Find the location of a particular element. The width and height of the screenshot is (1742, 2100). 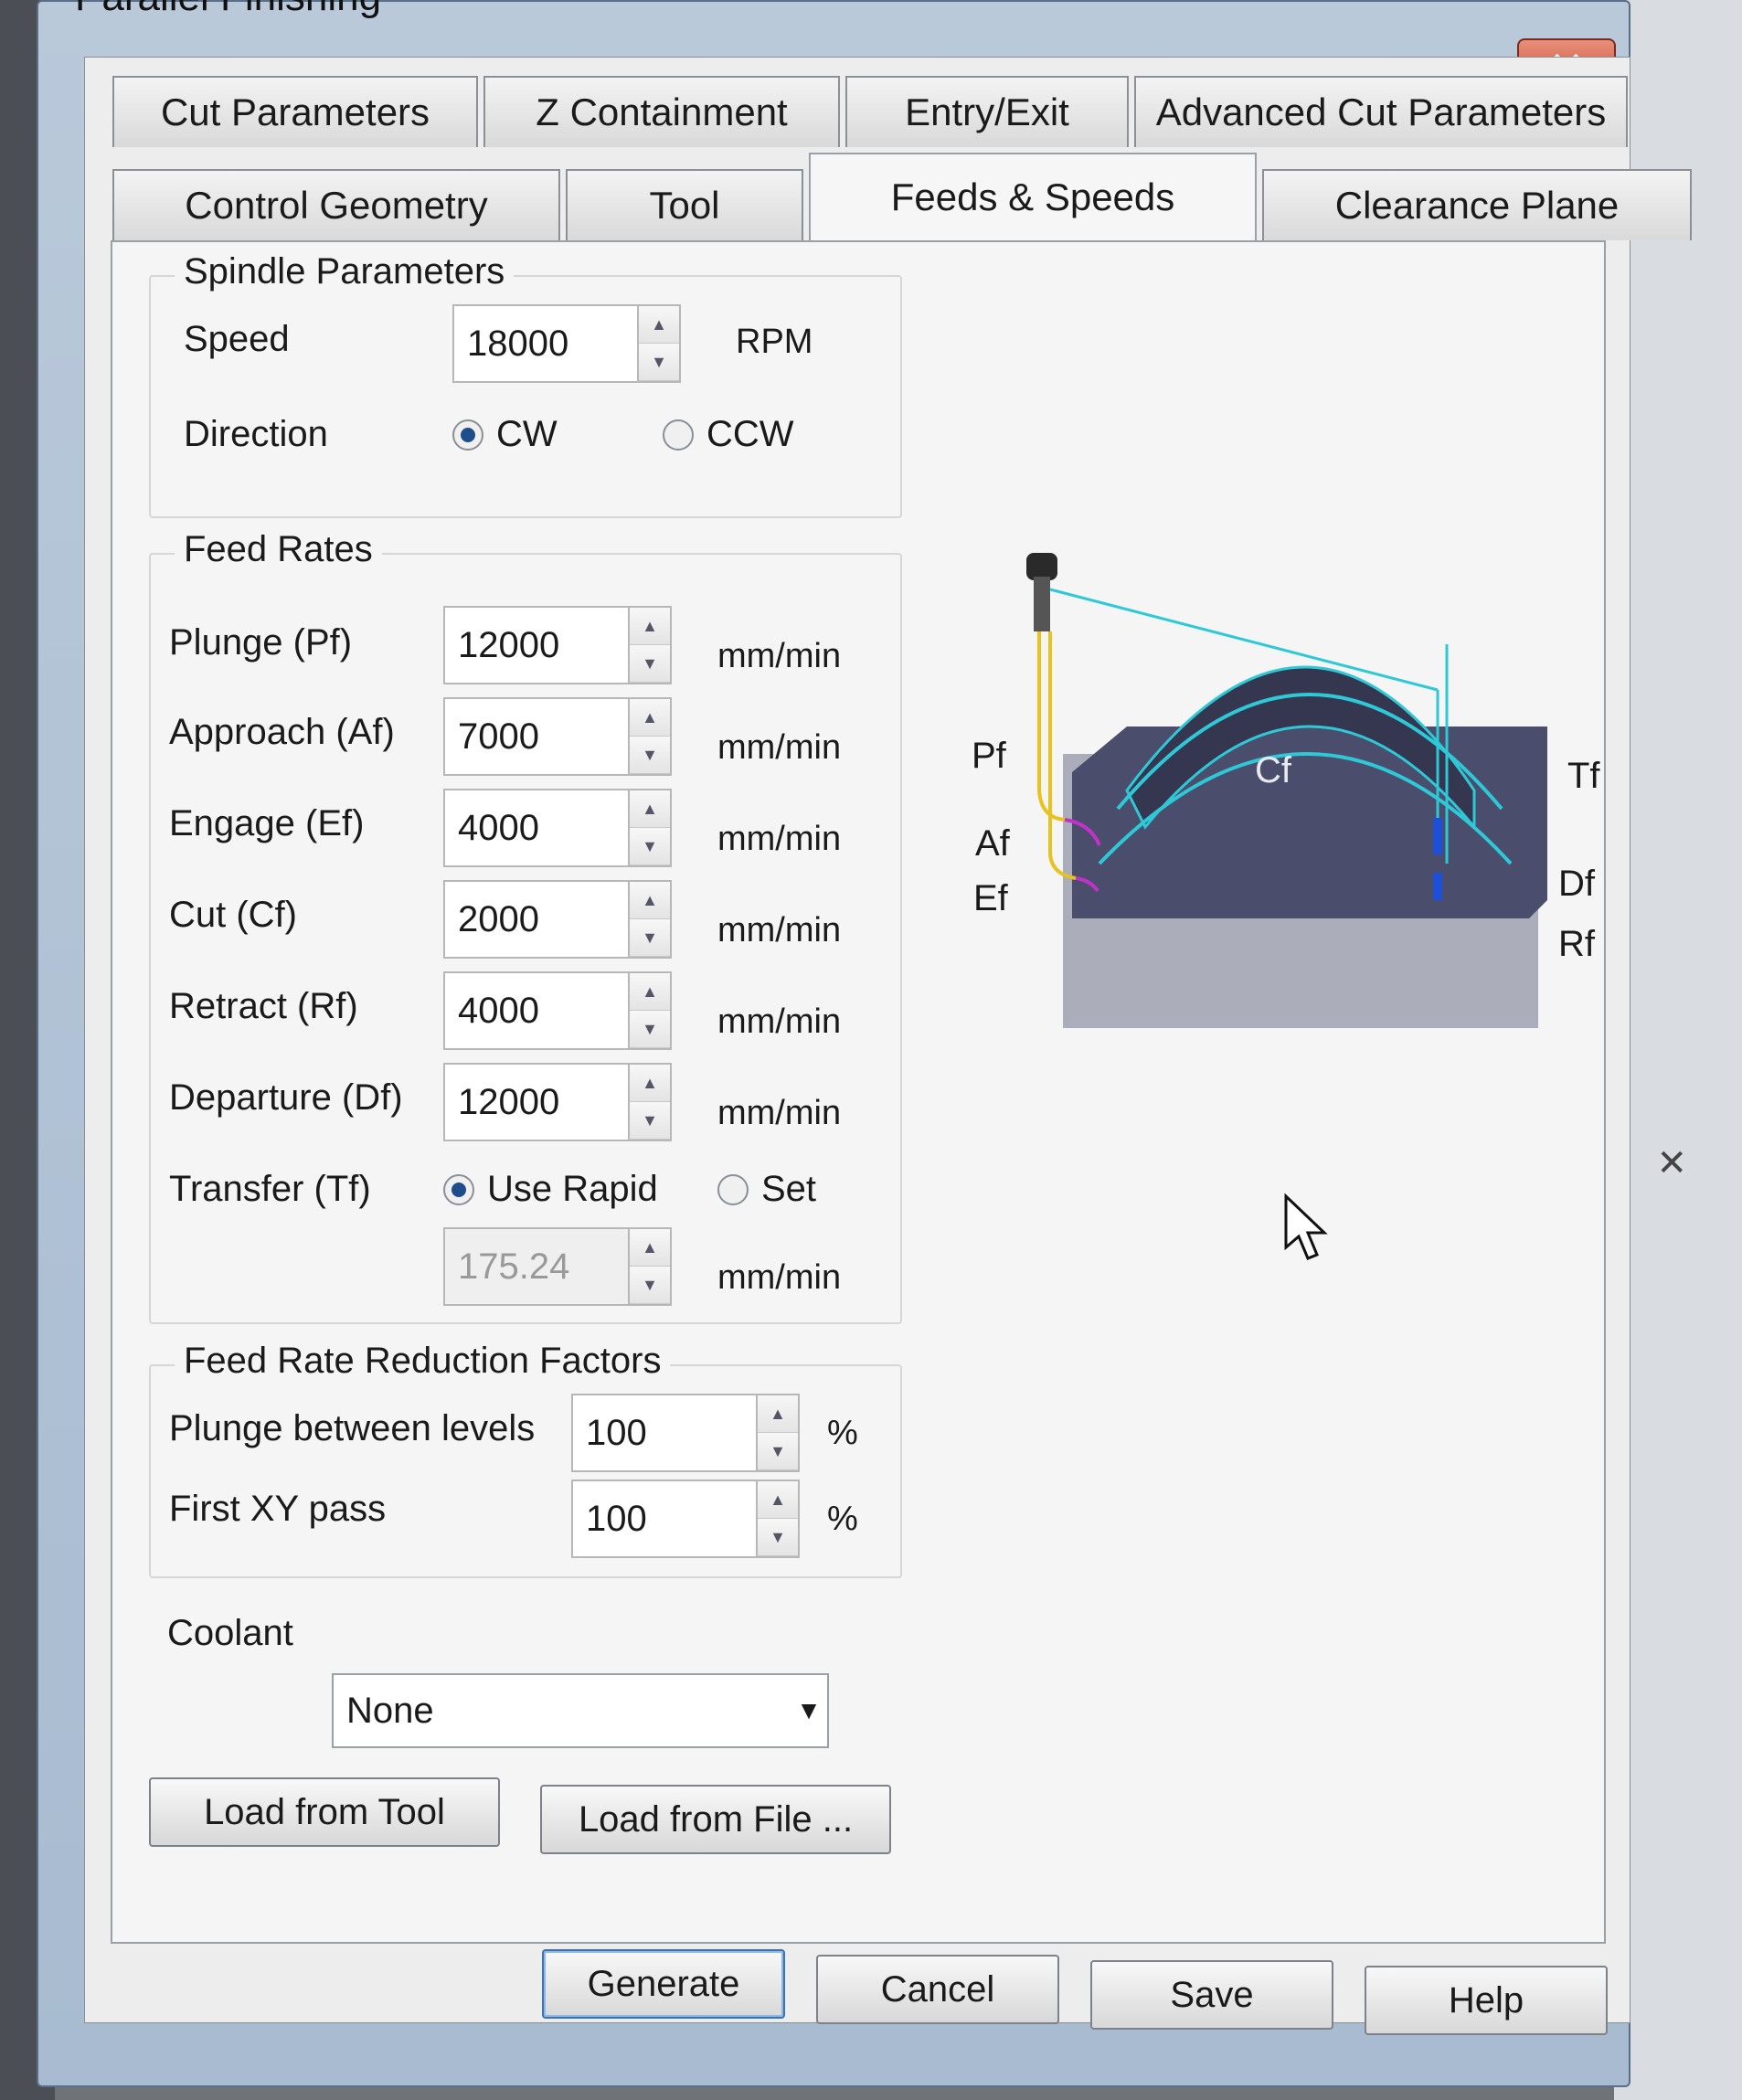

retract-value: 4000 is located at coordinates (498, 1010).